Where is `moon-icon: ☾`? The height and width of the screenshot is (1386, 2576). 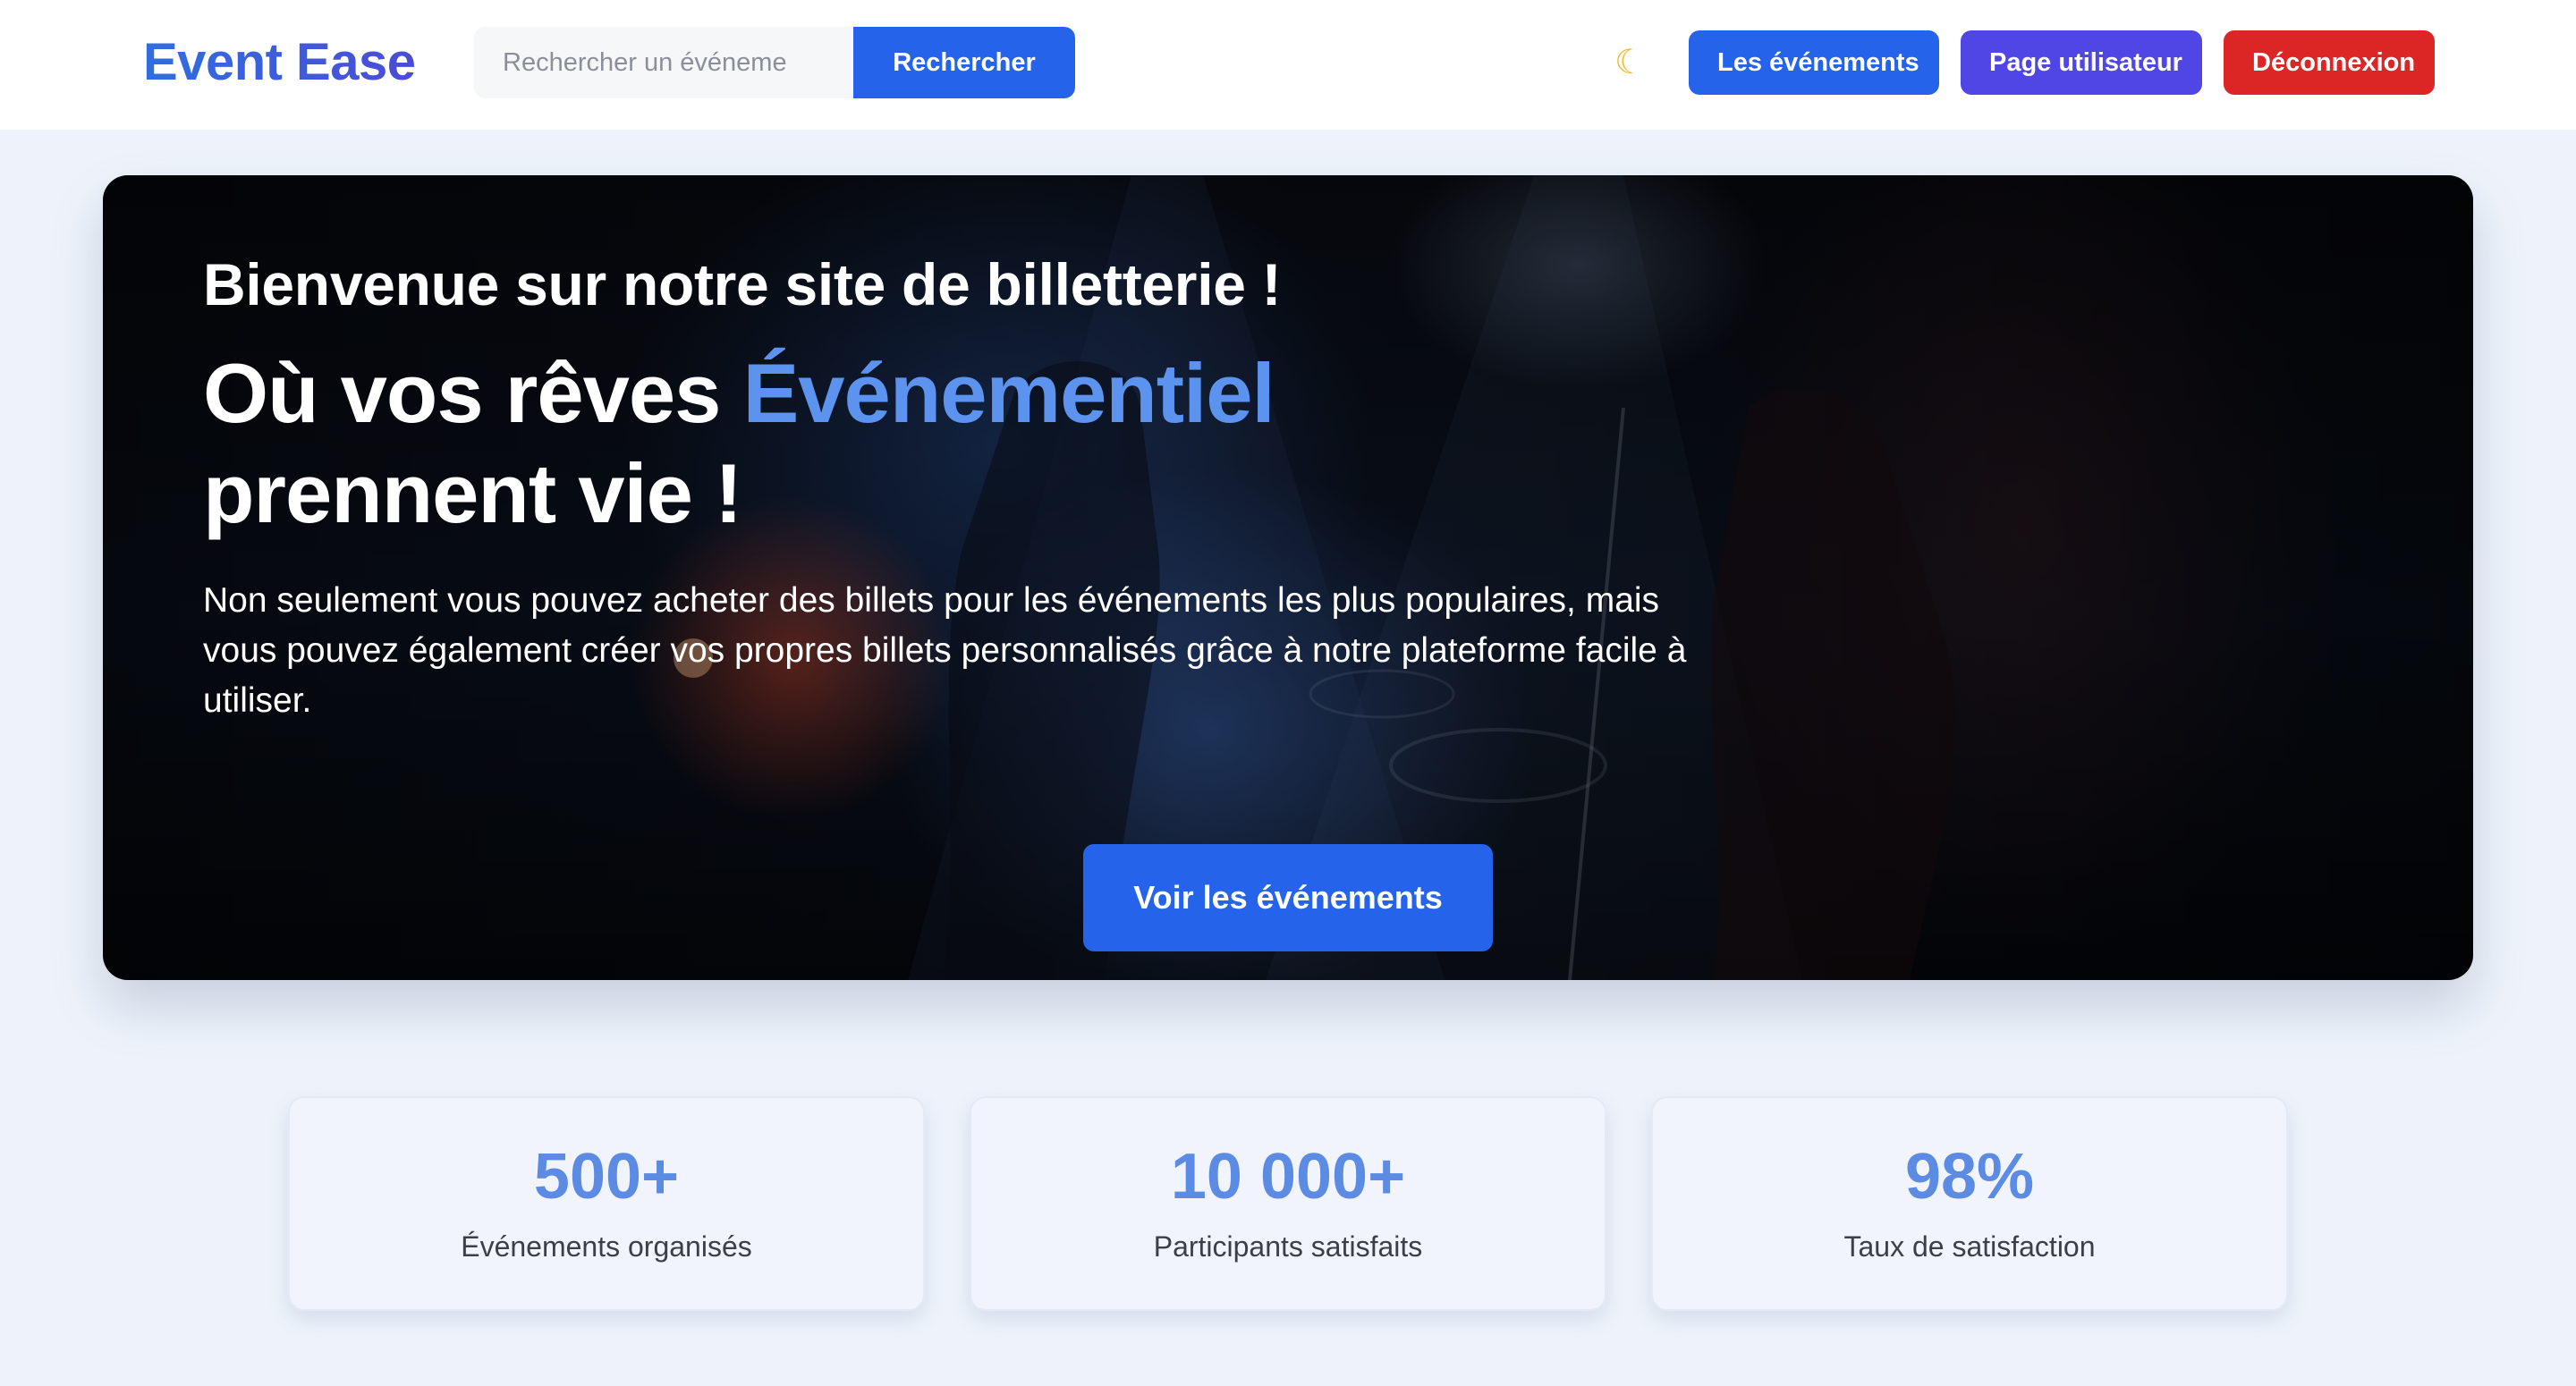
moon-icon: ☾ is located at coordinates (1629, 62).